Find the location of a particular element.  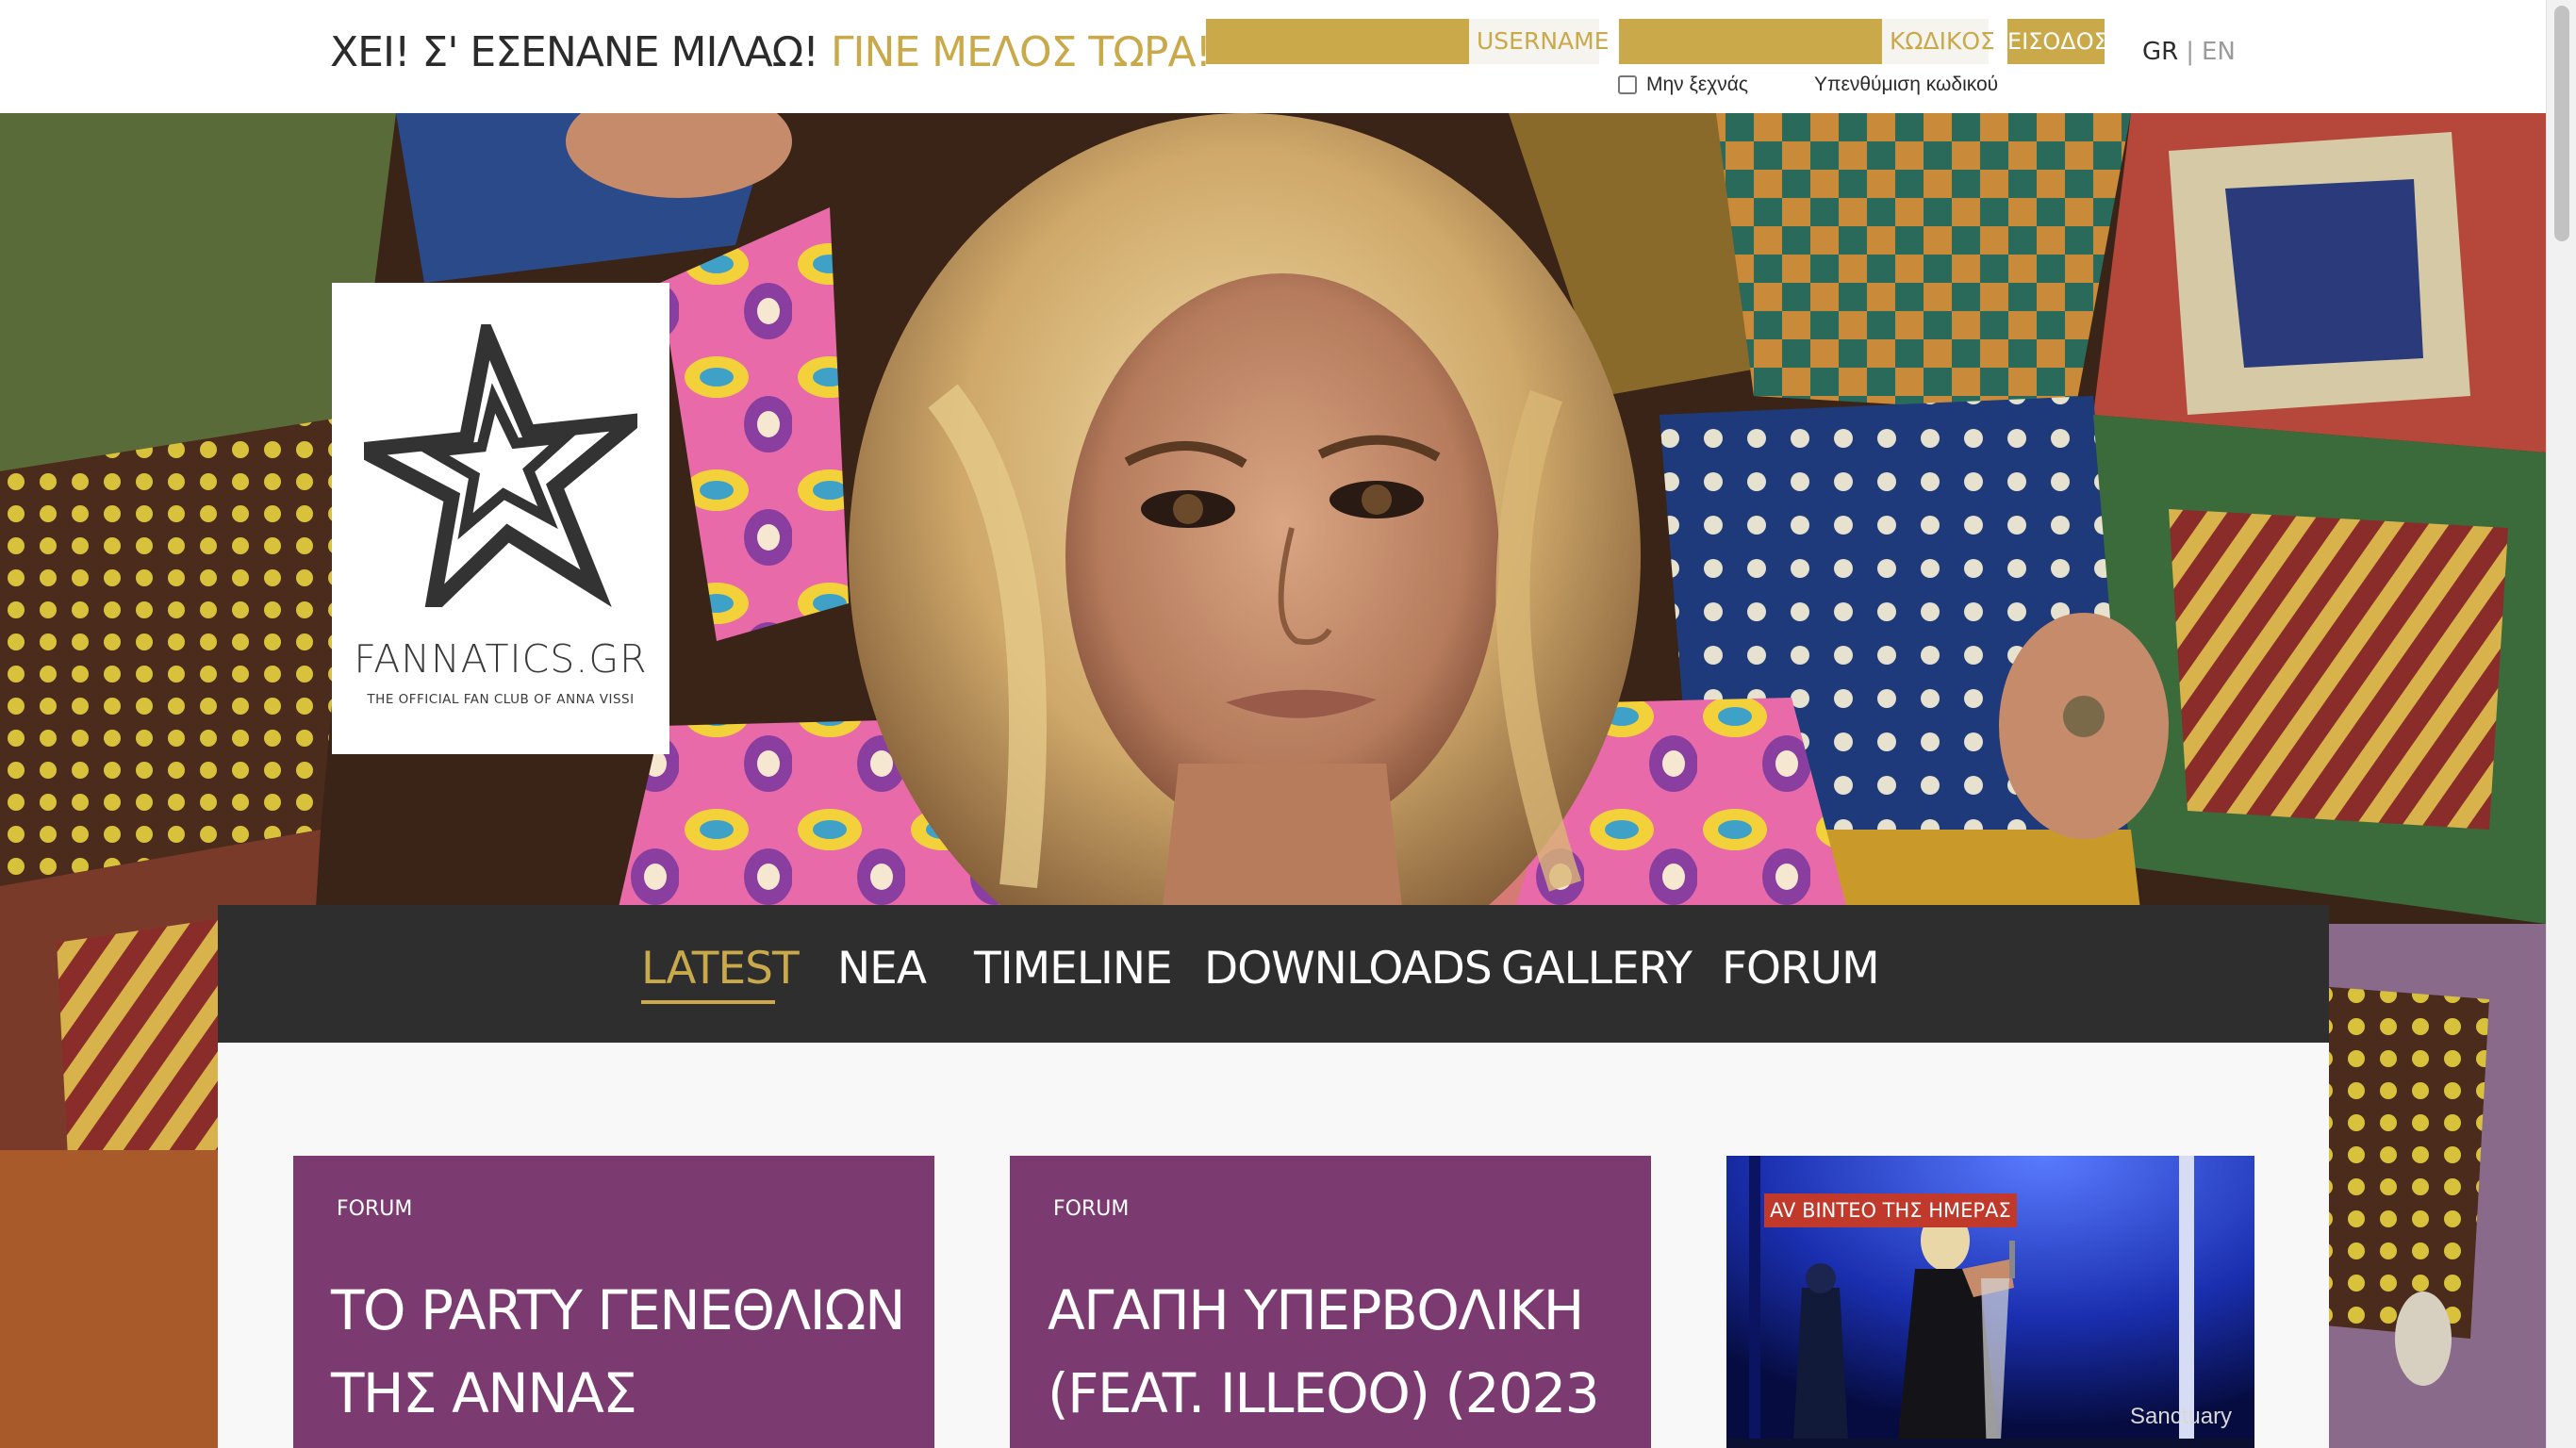

remember-label: Μην ξεχνάς is located at coordinates (1697, 85).